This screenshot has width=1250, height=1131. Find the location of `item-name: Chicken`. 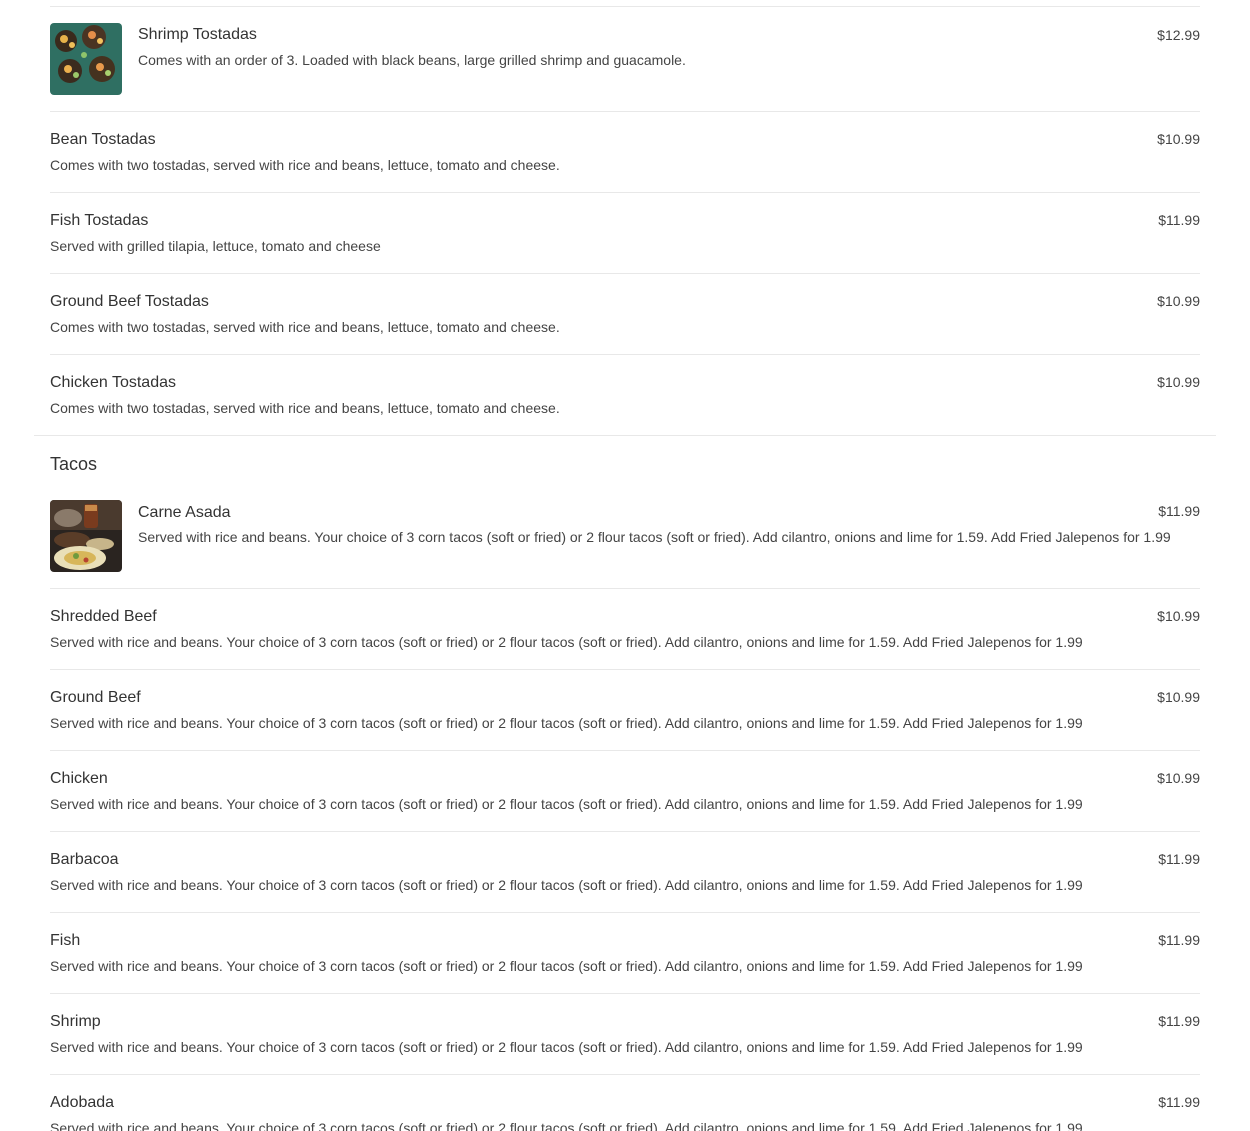

item-name: Chicken is located at coordinates (79, 778).